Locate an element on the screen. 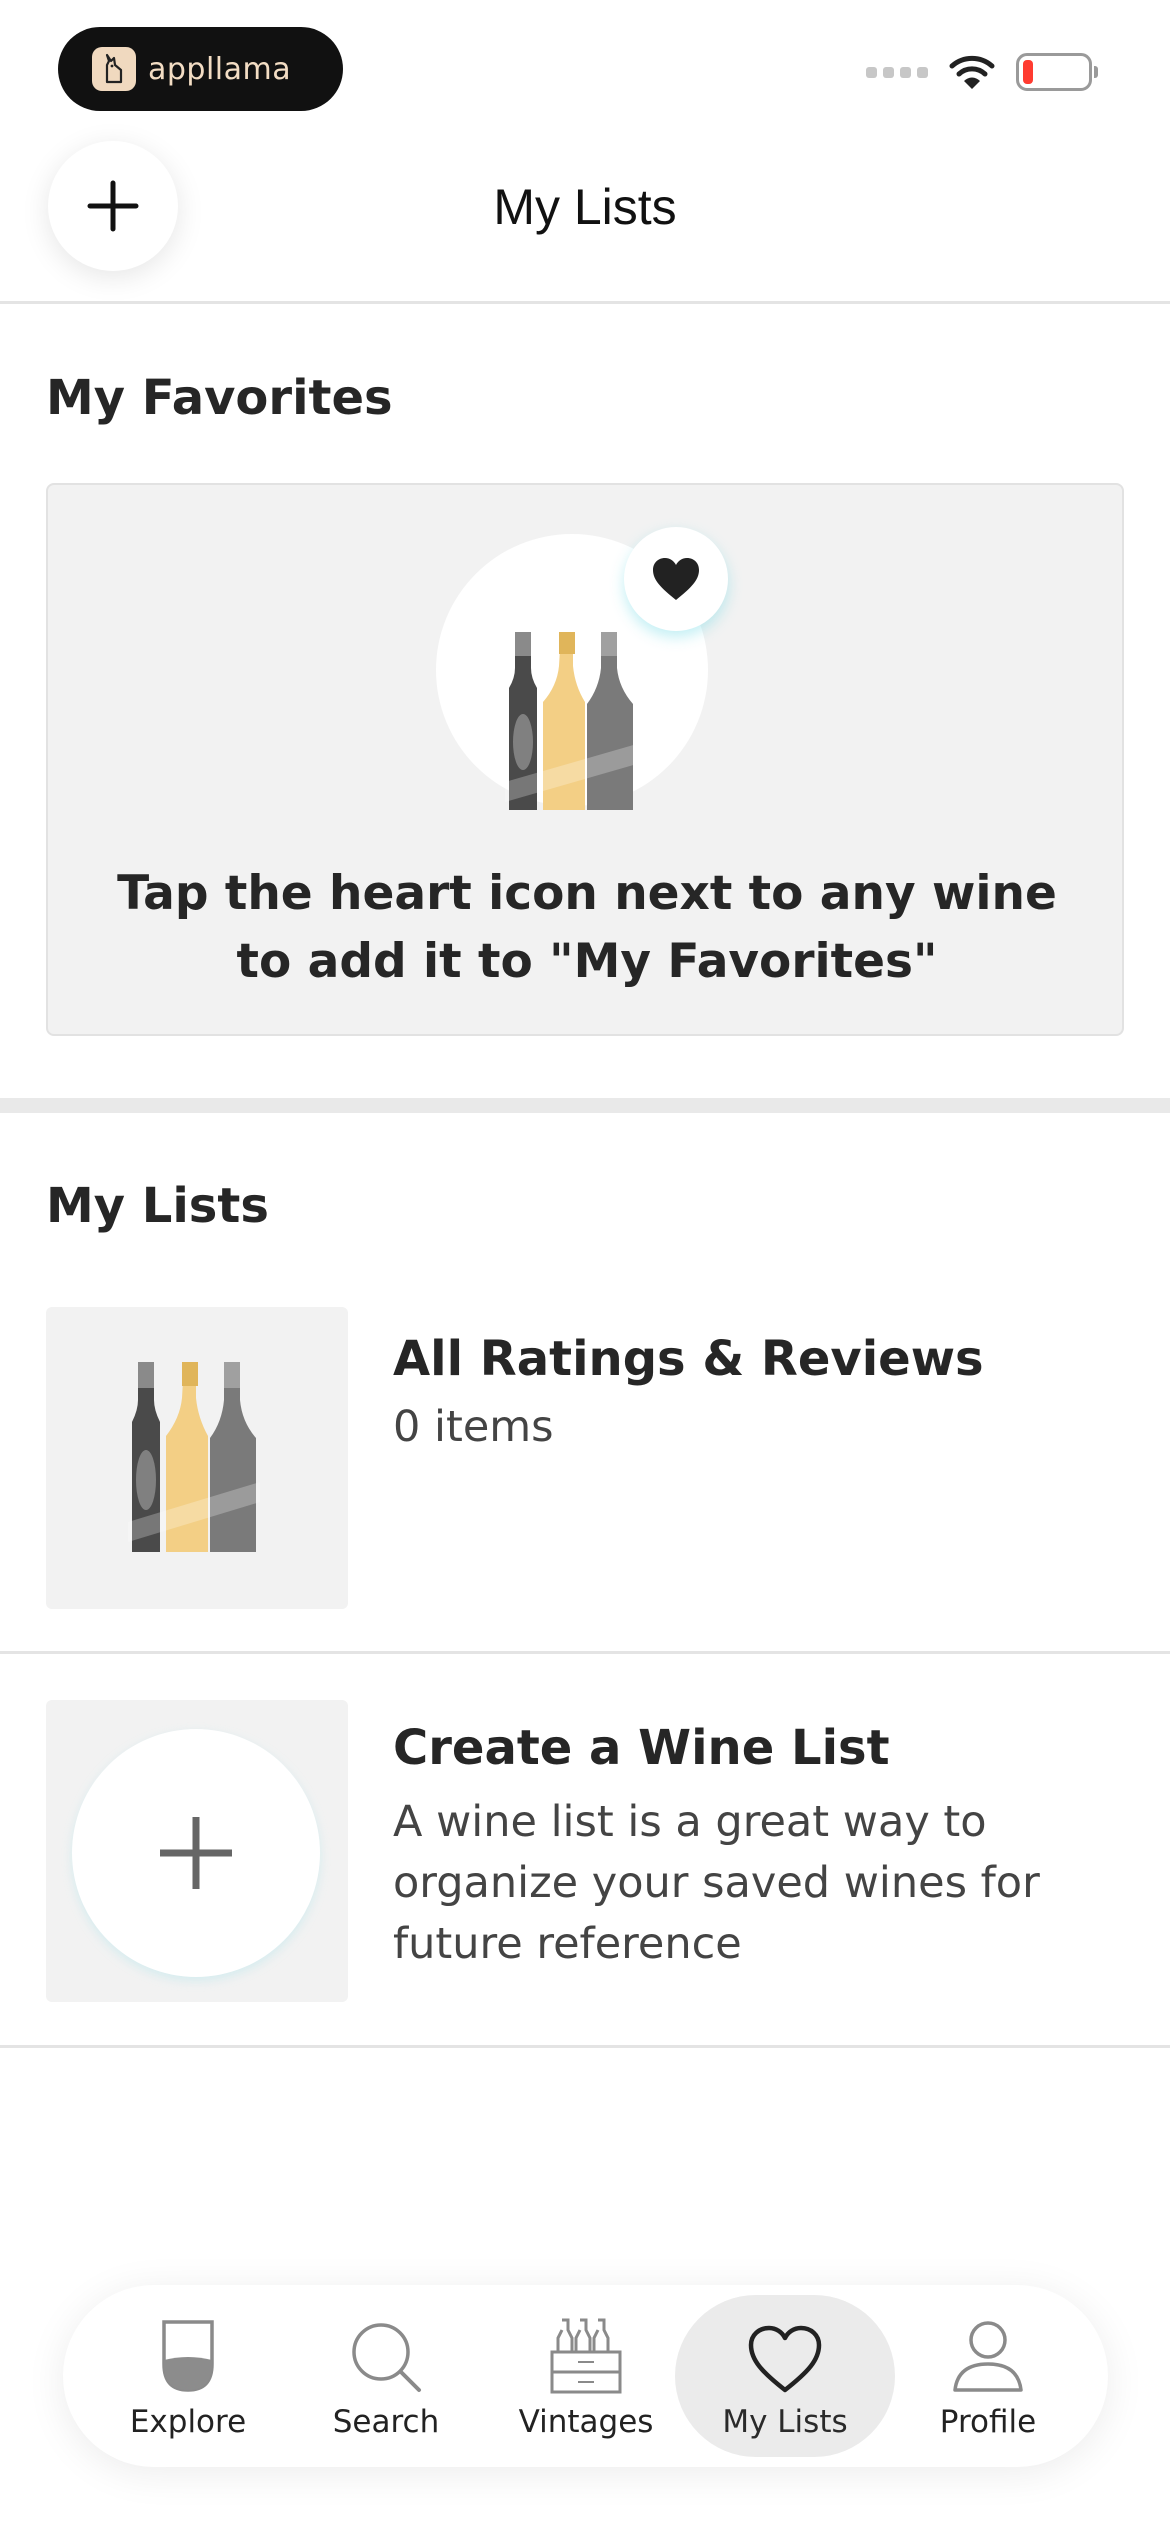  signal-icon is located at coordinates (897, 72).